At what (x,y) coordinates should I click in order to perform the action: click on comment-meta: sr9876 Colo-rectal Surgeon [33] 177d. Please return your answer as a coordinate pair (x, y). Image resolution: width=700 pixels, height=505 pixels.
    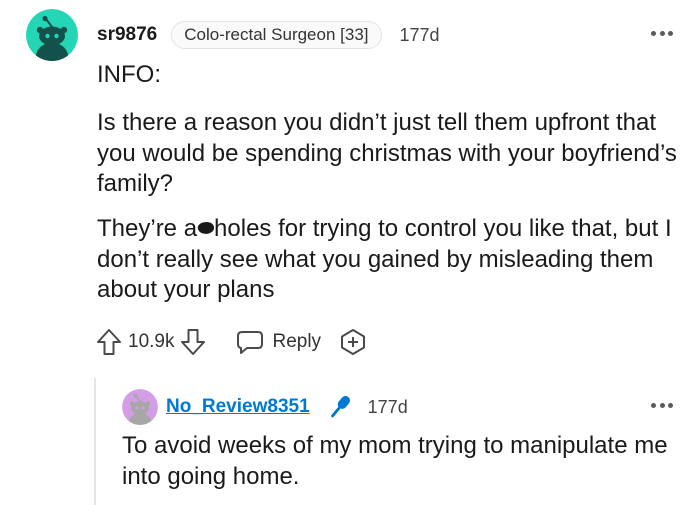
    Looking at the image, I should click on (268, 35).